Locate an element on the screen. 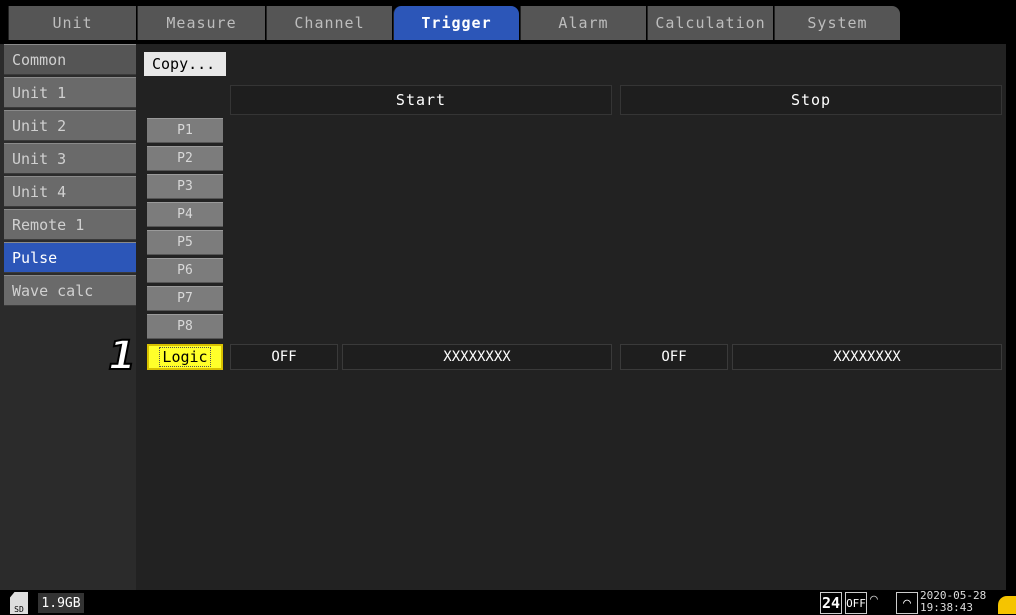 The image size is (1016, 615). datetime: 2020-05-28 19:38:43 is located at coordinates (953, 602).